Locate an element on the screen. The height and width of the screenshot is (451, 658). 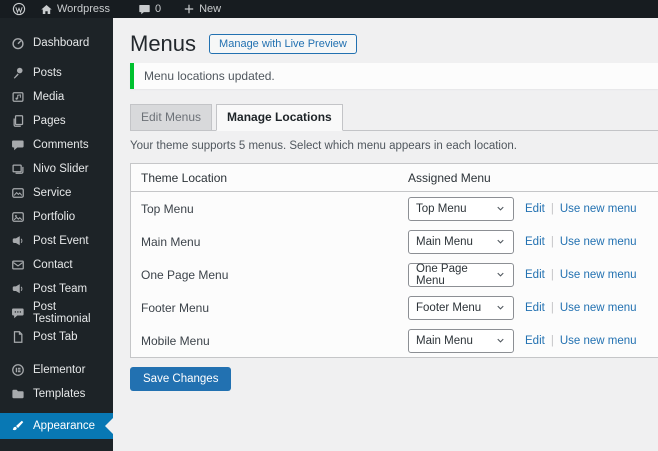
table-header: Theme Location Assigned Menu is located at coordinates (394, 178).